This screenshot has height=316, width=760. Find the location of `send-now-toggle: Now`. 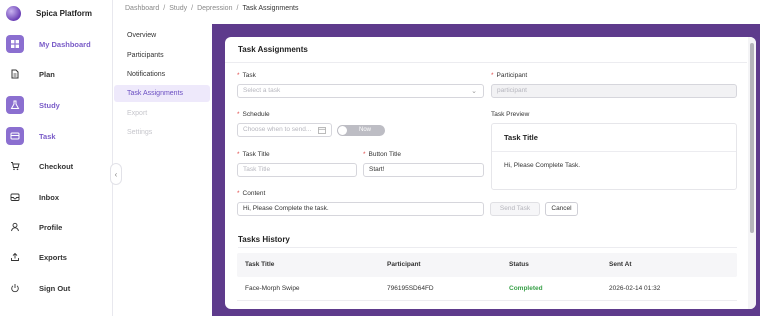

send-now-toggle: Now is located at coordinates (361, 130).